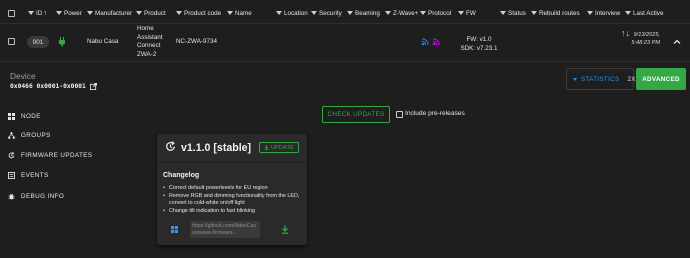 The width and height of the screenshot is (690, 258). Describe the element at coordinates (603, 13) in the screenshot. I see `column-header-interview: Interview` at that location.